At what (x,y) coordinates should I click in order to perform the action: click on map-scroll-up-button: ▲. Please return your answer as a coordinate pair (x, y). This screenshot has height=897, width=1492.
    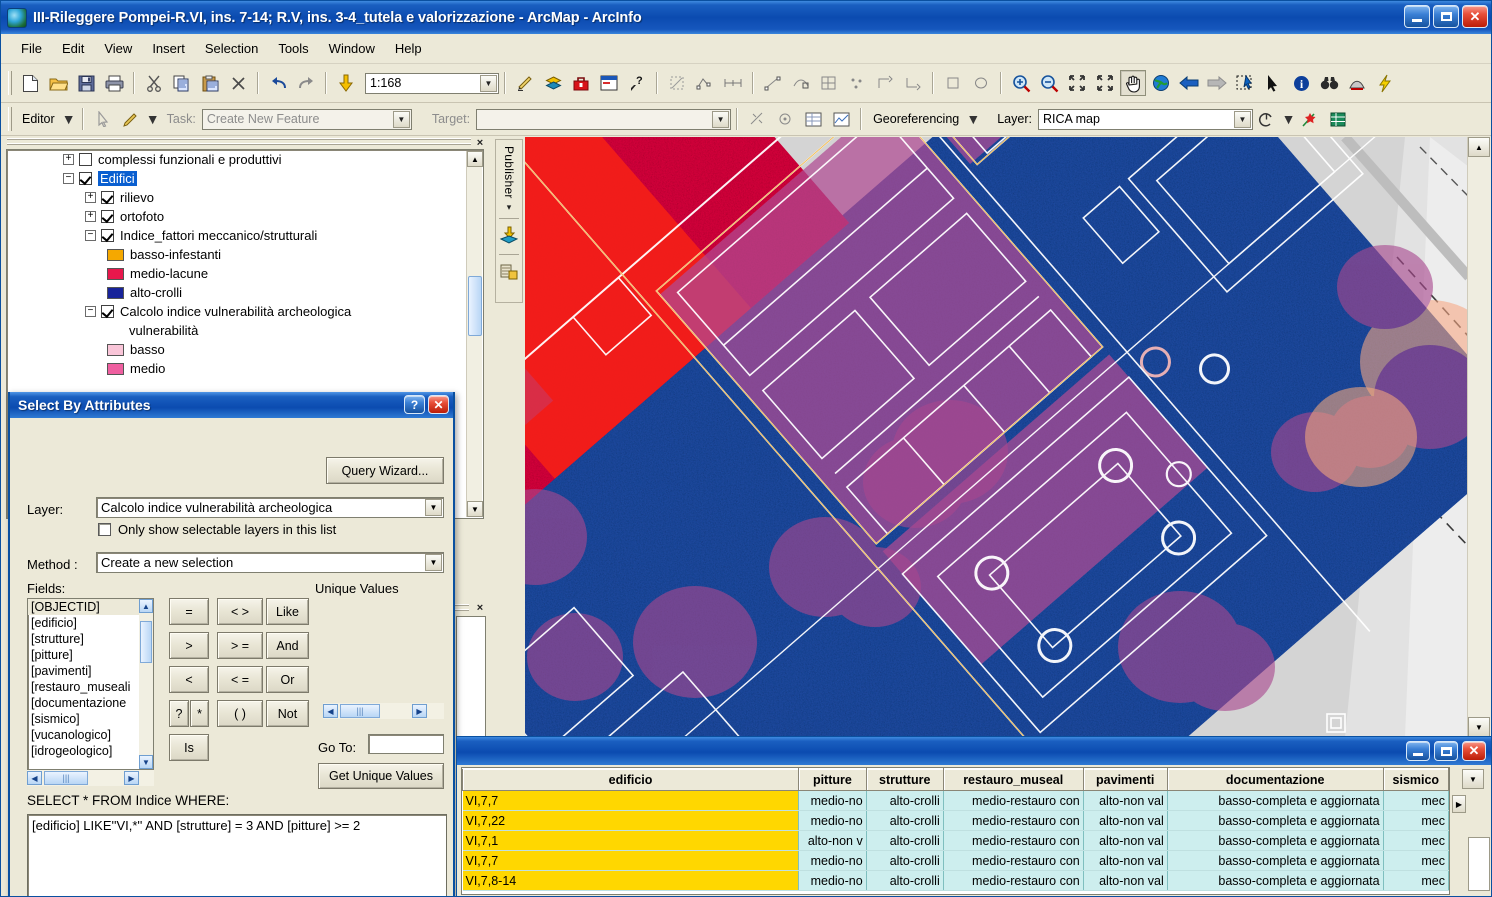
    Looking at the image, I should click on (1479, 147).